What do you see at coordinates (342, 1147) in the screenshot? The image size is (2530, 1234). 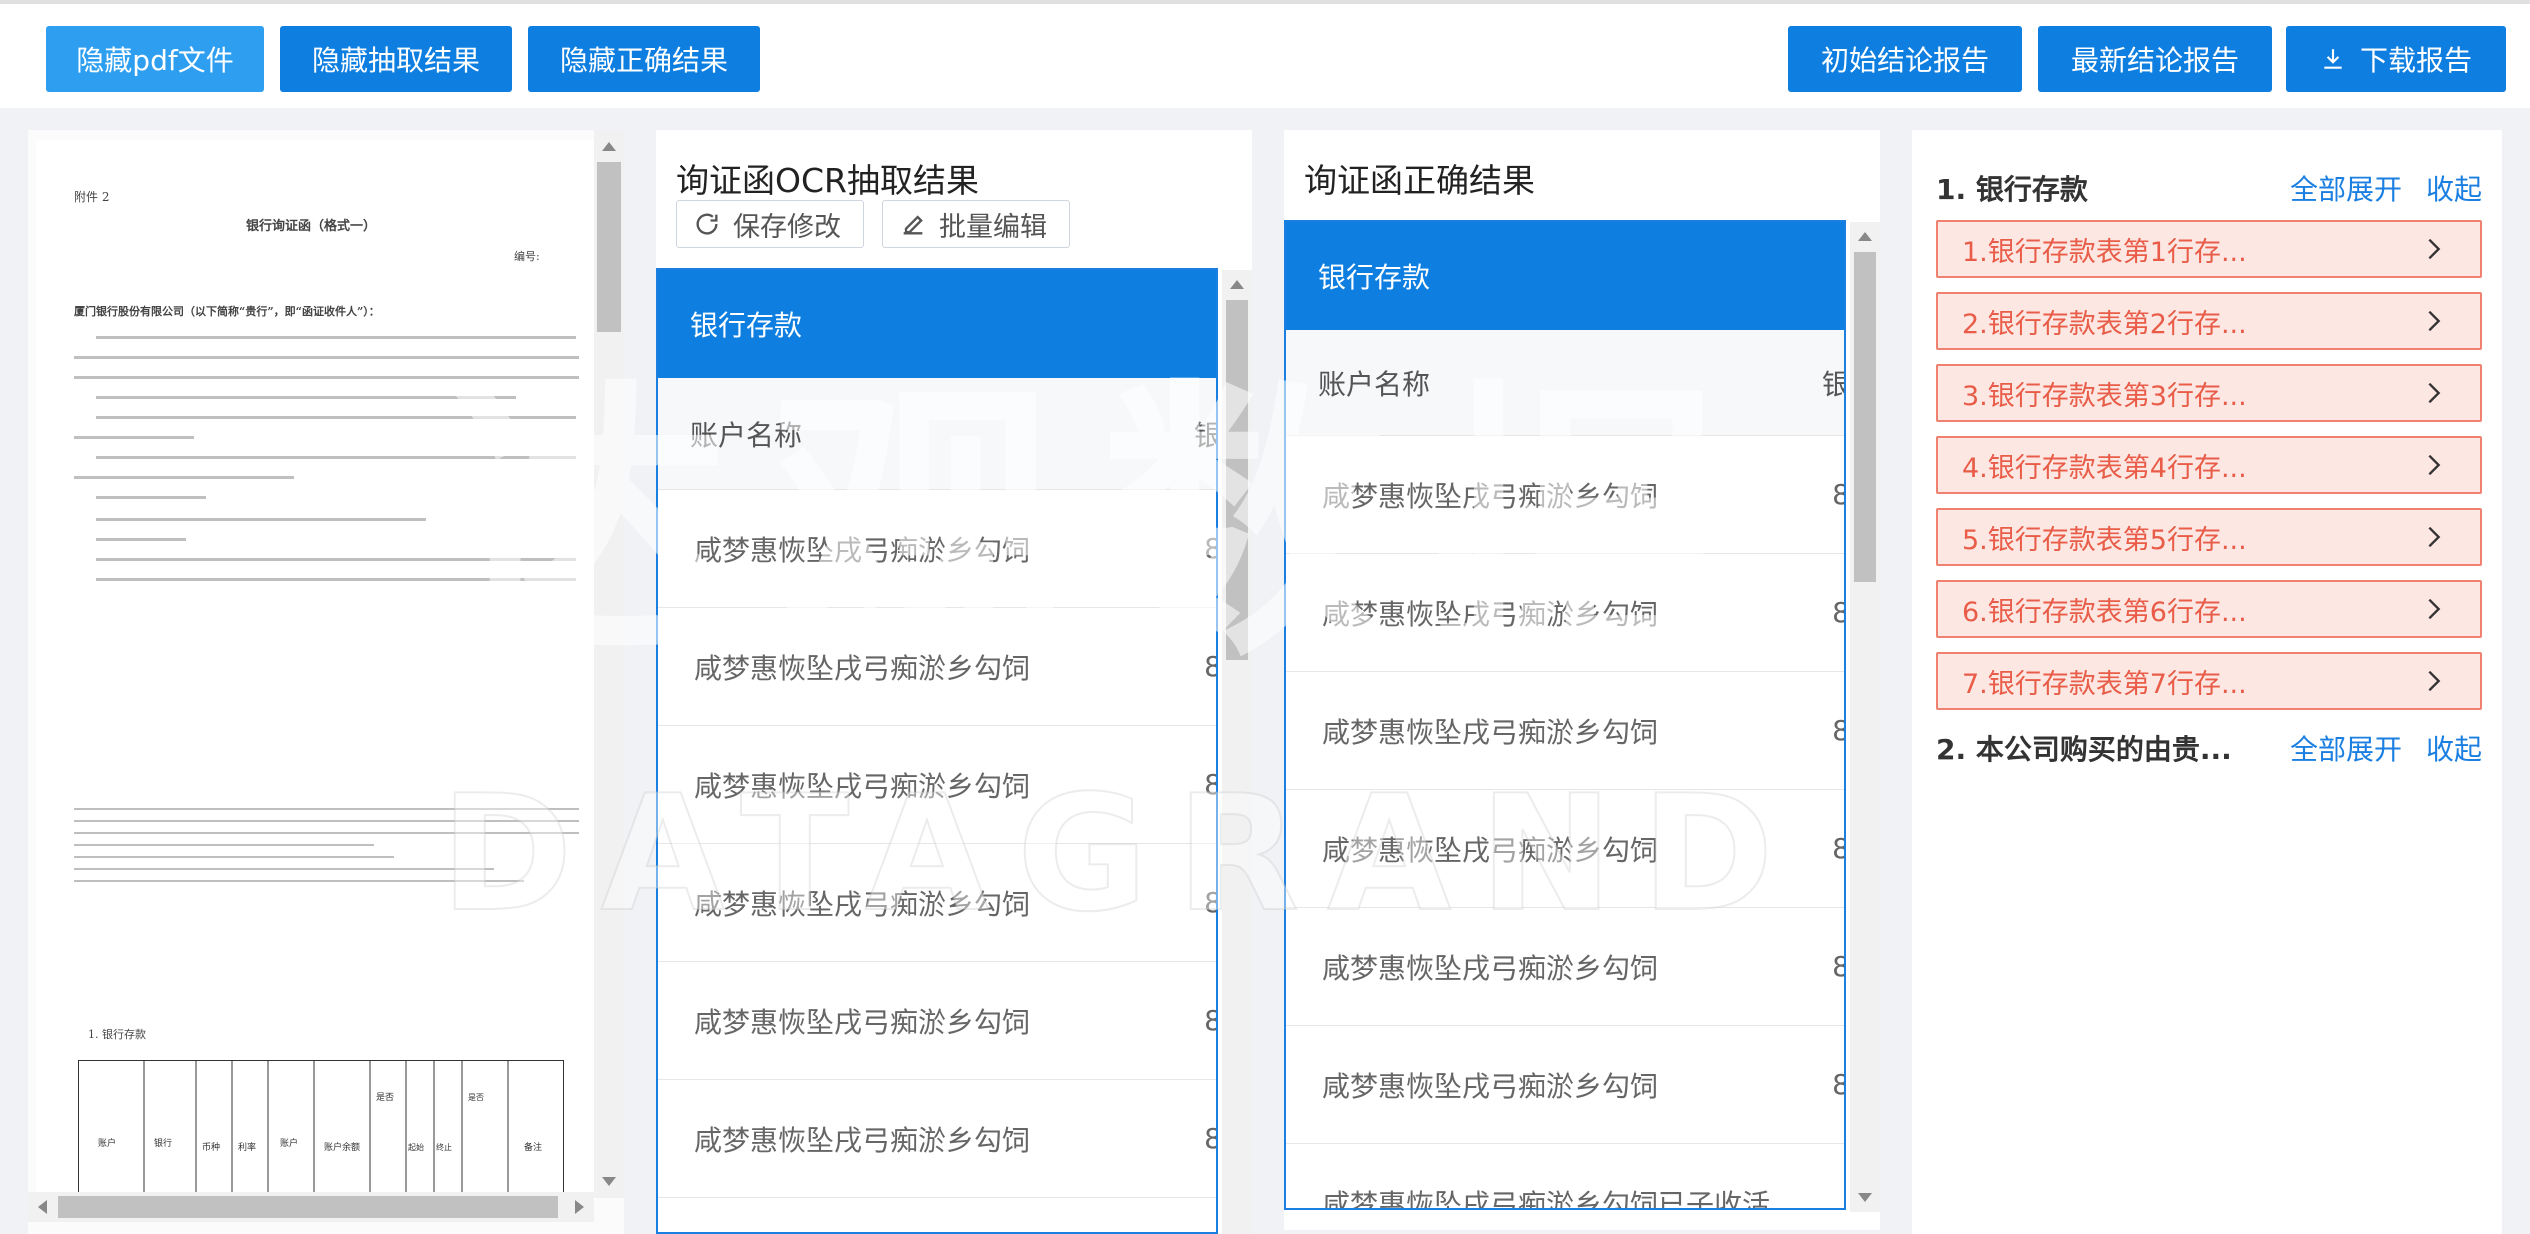 I see `svg-text: 账户余额` at bounding box center [342, 1147].